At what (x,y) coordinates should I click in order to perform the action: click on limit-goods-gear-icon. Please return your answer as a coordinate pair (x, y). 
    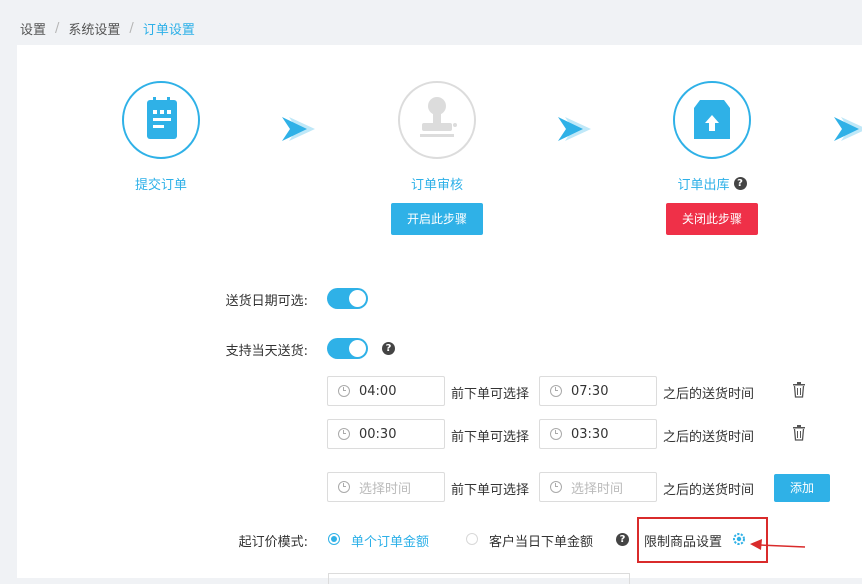
    Looking at the image, I should click on (739, 539).